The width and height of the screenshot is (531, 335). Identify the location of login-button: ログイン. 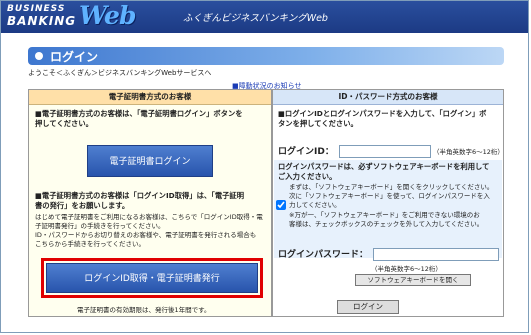
(368, 307).